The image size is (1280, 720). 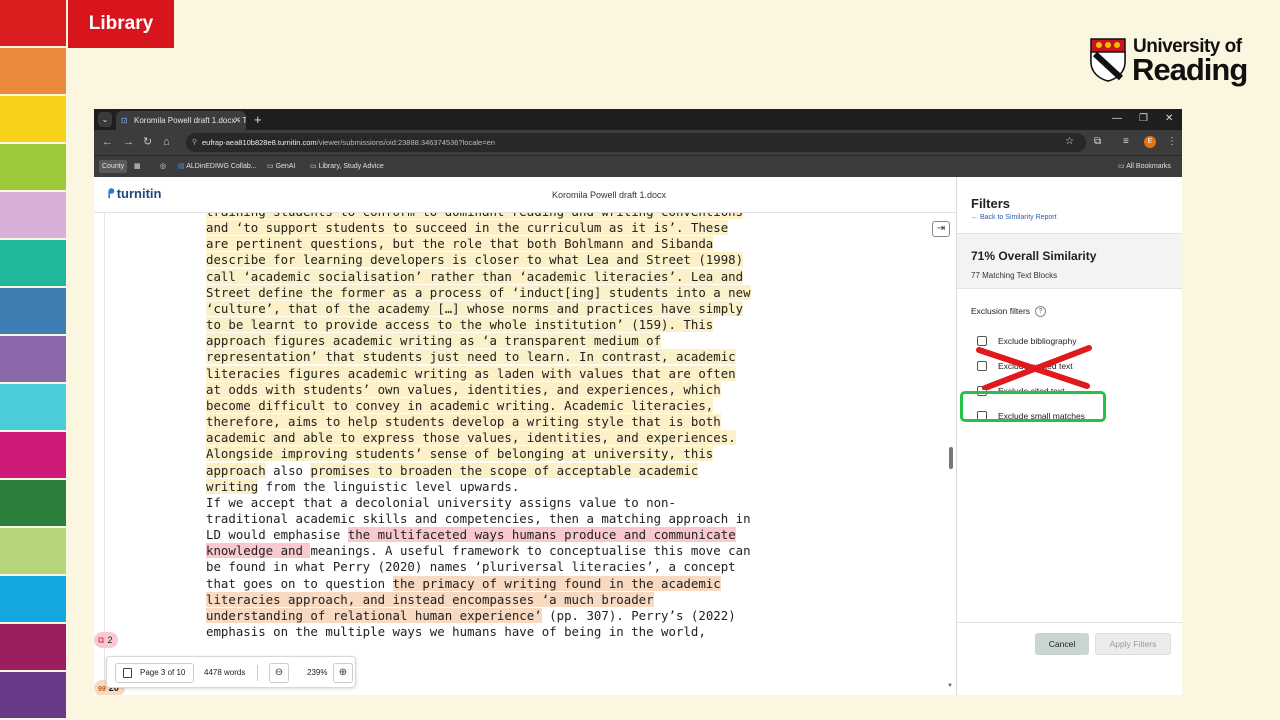 I want to click on matching-blocks: 77 Matching Text Blocks, so click(x=1014, y=275).